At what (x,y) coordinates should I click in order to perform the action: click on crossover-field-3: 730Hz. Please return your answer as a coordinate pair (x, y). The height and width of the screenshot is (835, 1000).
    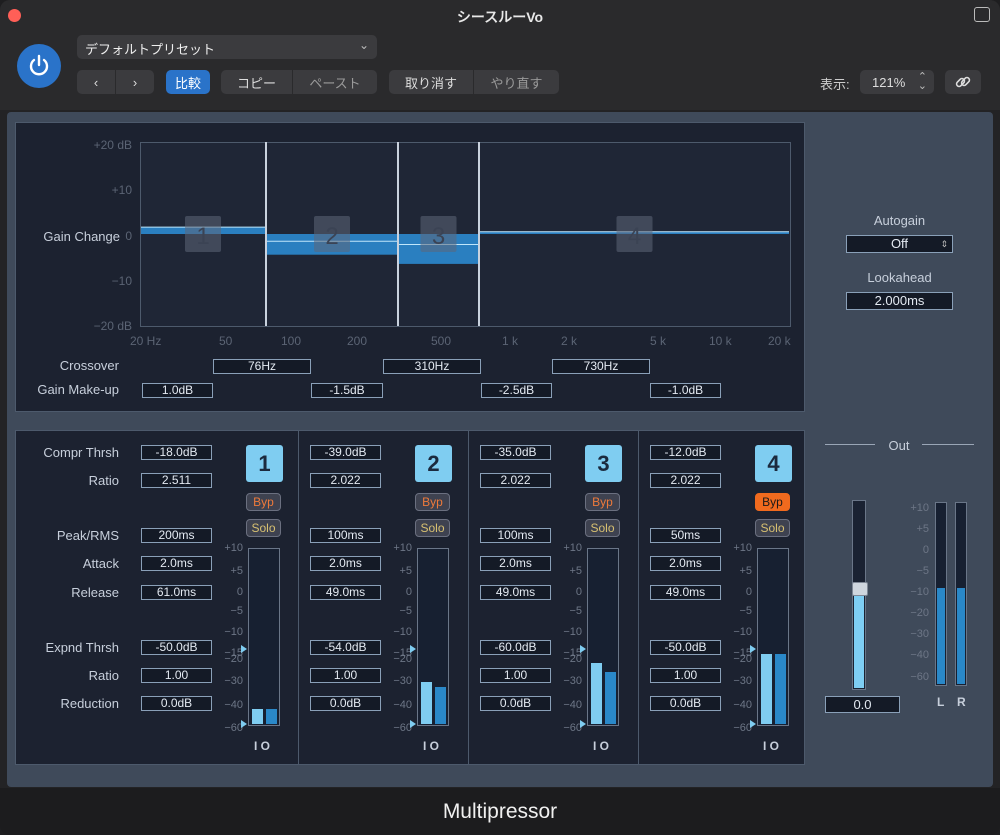
    Looking at the image, I should click on (601, 366).